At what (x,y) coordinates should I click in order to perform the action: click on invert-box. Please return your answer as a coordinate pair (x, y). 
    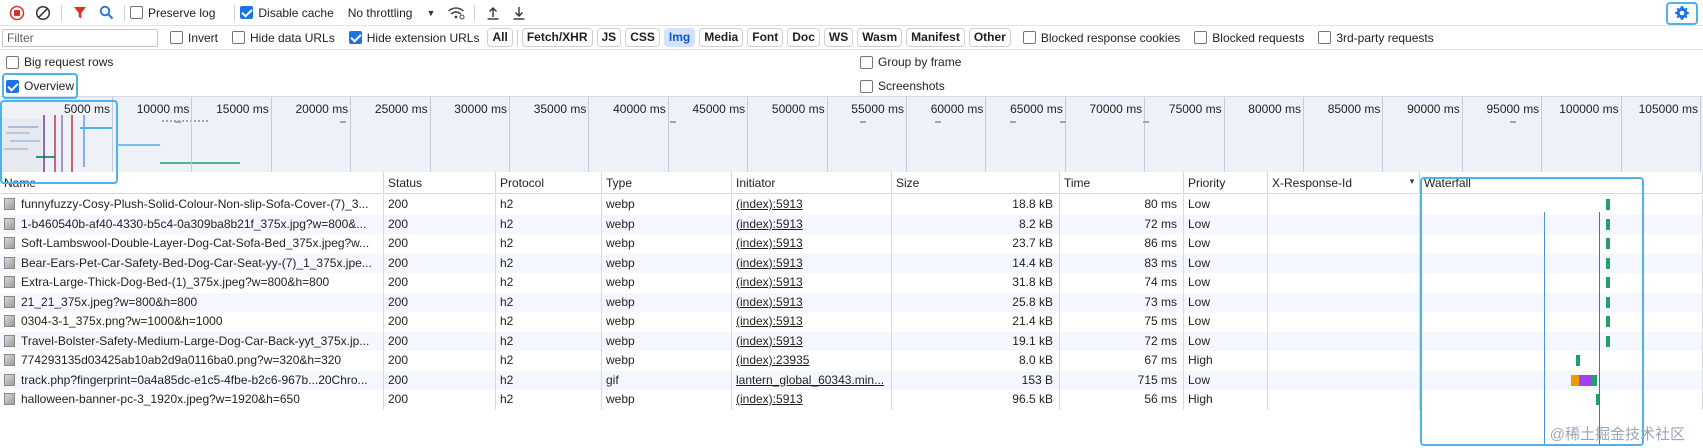
    Looking at the image, I should click on (176, 37).